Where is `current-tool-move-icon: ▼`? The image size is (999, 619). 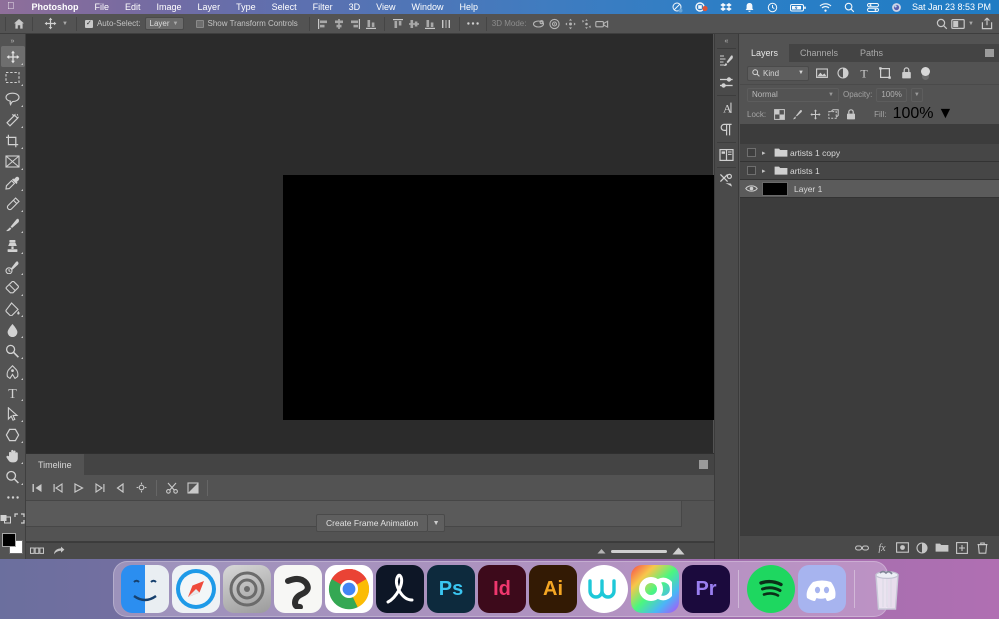 current-tool-move-icon: ▼ is located at coordinates (54, 24).